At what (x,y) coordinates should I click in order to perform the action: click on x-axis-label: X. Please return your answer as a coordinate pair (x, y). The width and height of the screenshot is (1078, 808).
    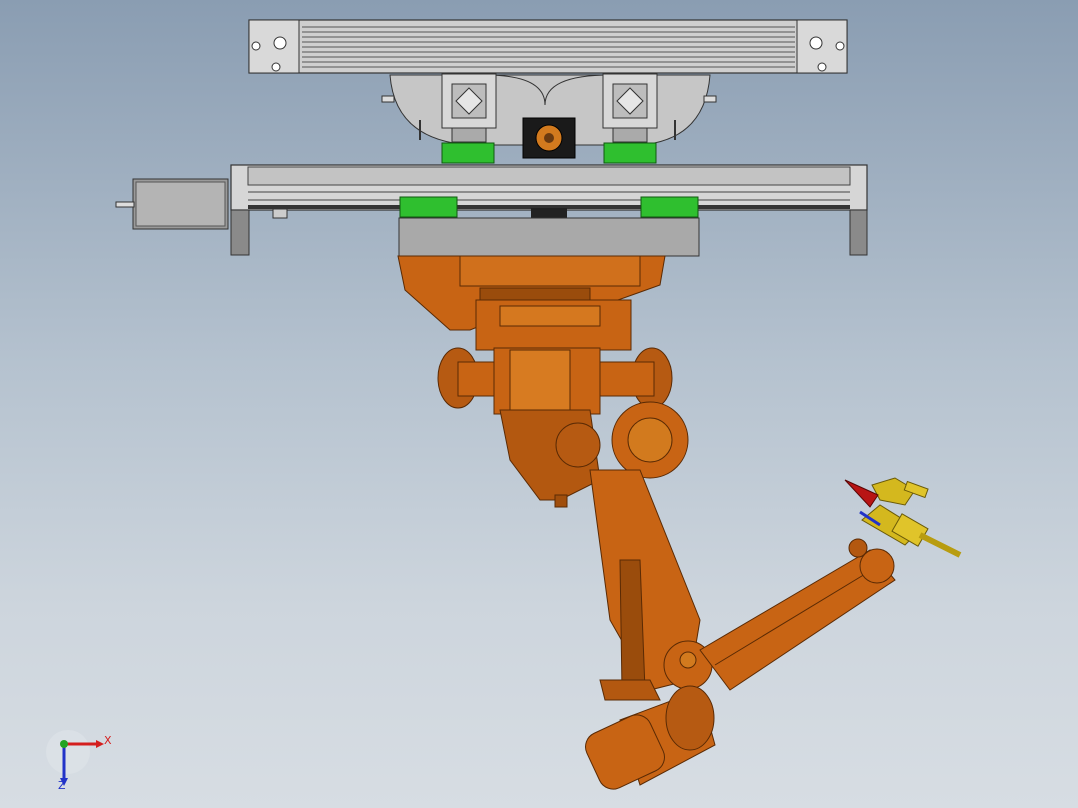
    Looking at the image, I should click on (108, 740).